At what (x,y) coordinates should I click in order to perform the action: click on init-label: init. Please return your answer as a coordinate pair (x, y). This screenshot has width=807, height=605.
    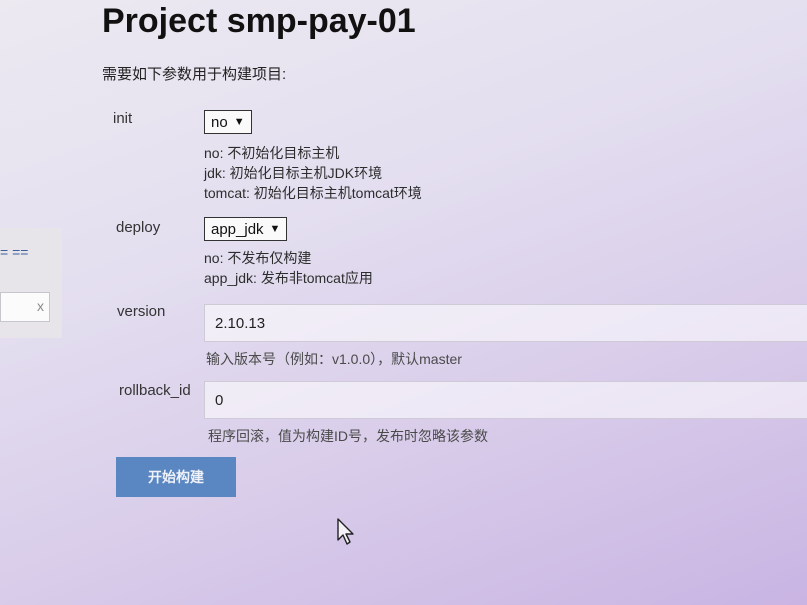
    Looking at the image, I should click on (123, 118).